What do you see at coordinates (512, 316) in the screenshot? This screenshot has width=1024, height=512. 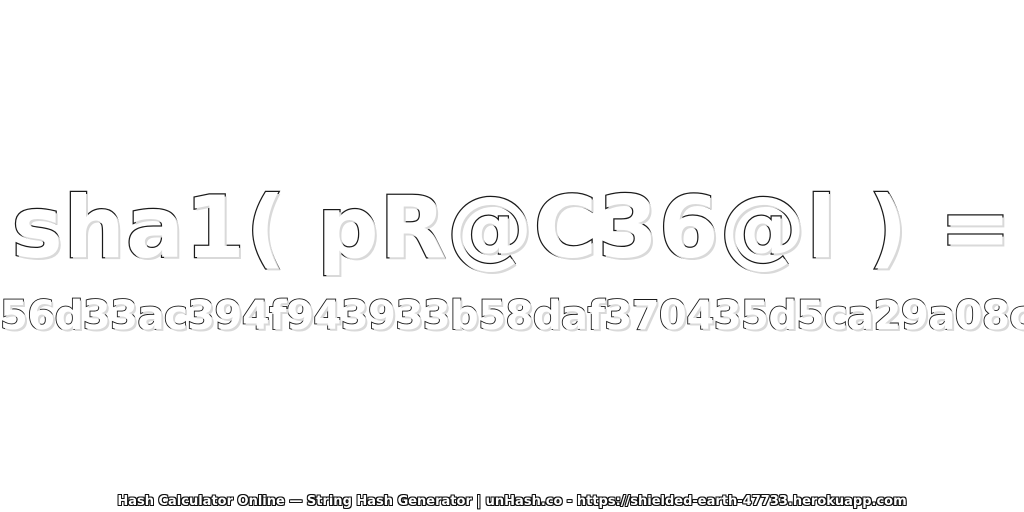 I see `hash-result: 56d33ac394f943933b58daf370435d5ca29a08cc` at bounding box center [512, 316].